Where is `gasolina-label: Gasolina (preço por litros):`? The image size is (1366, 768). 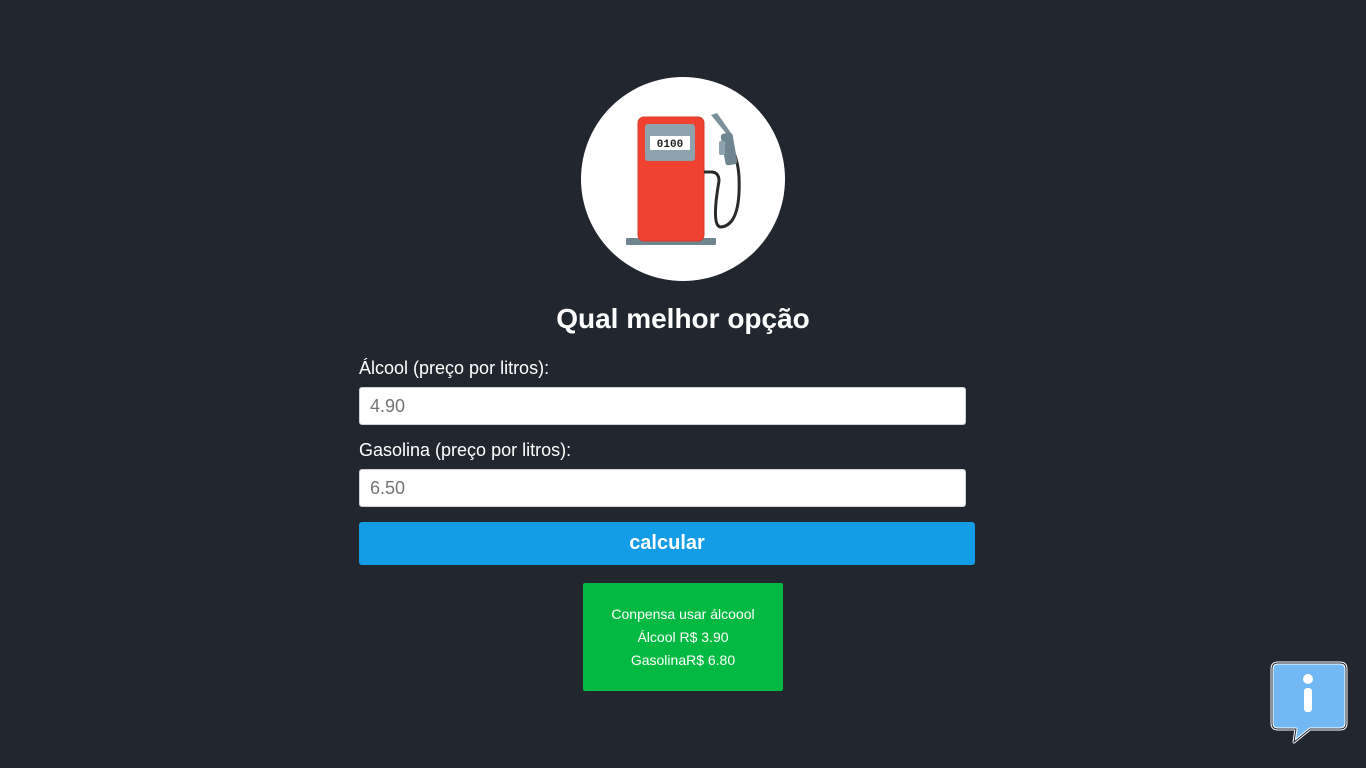
gasolina-label: Gasolina (preço por litros): is located at coordinates (465, 450).